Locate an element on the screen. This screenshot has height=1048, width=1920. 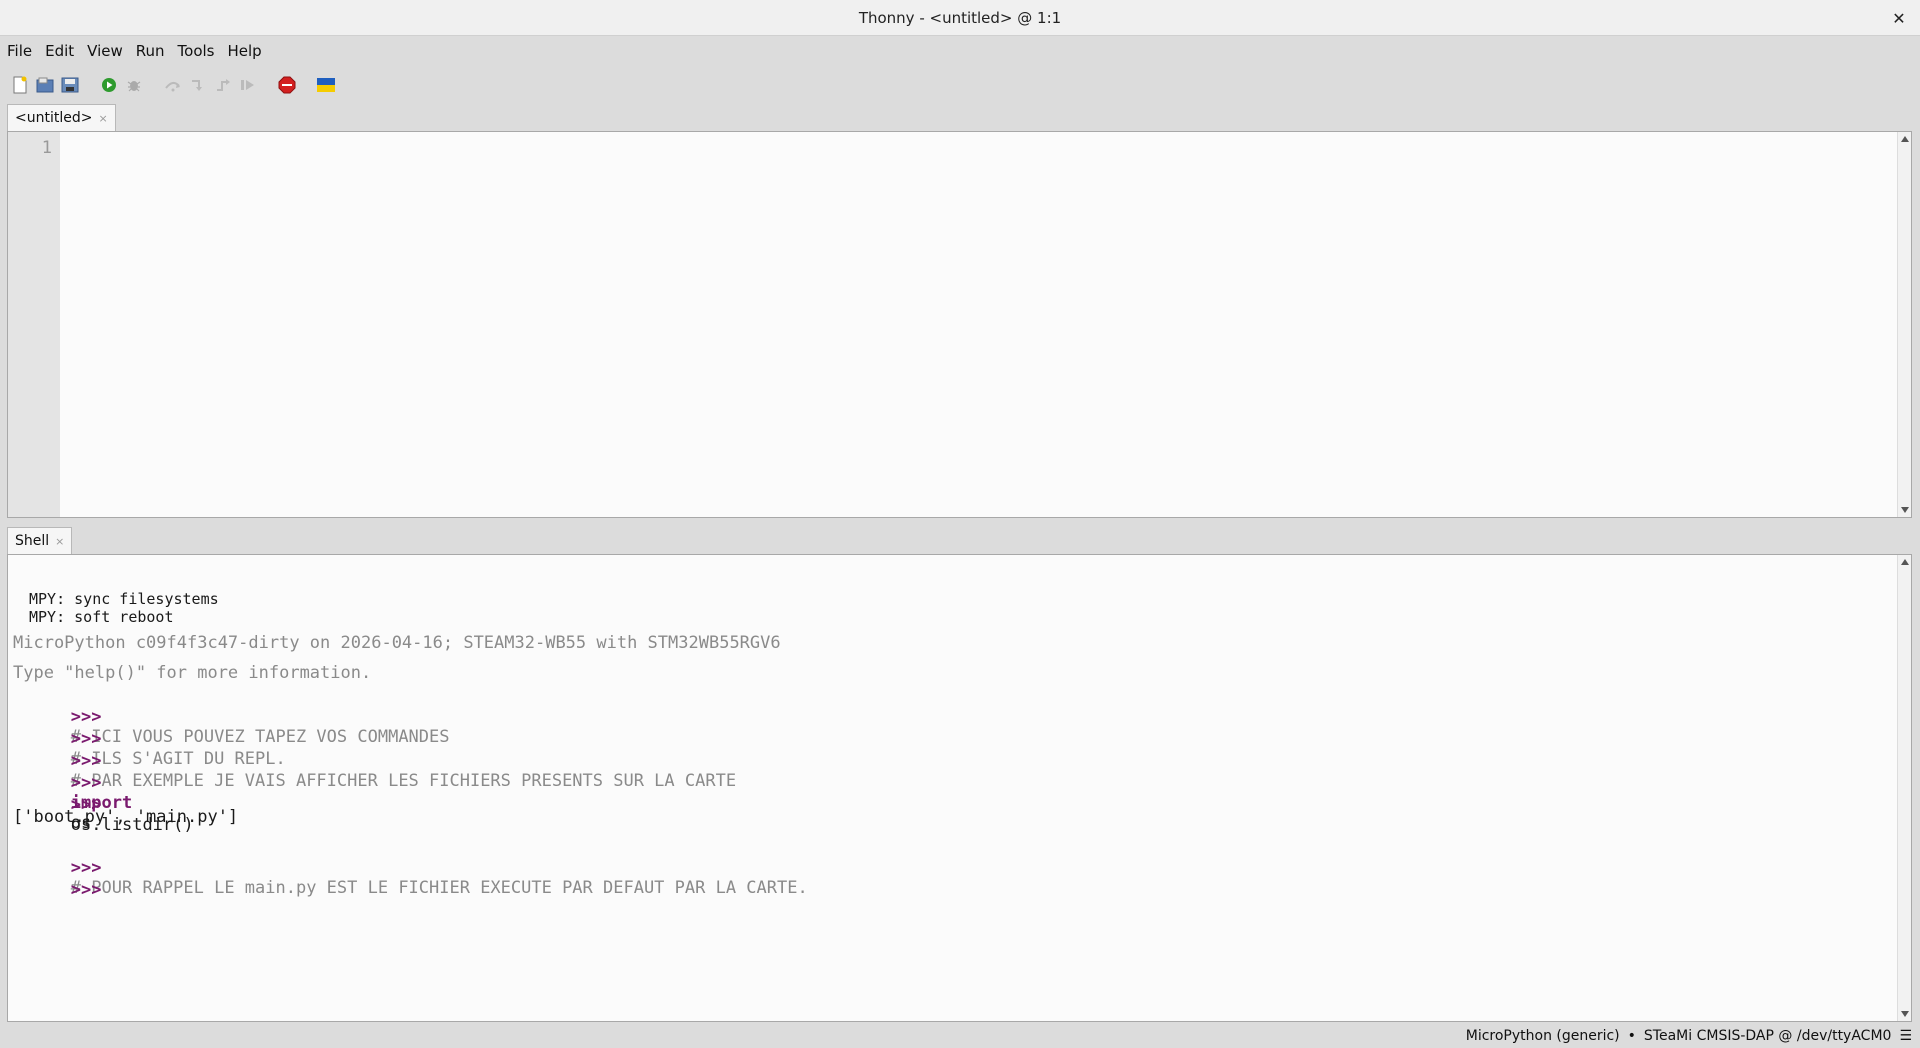
new-file-icon is located at coordinates (20, 85).